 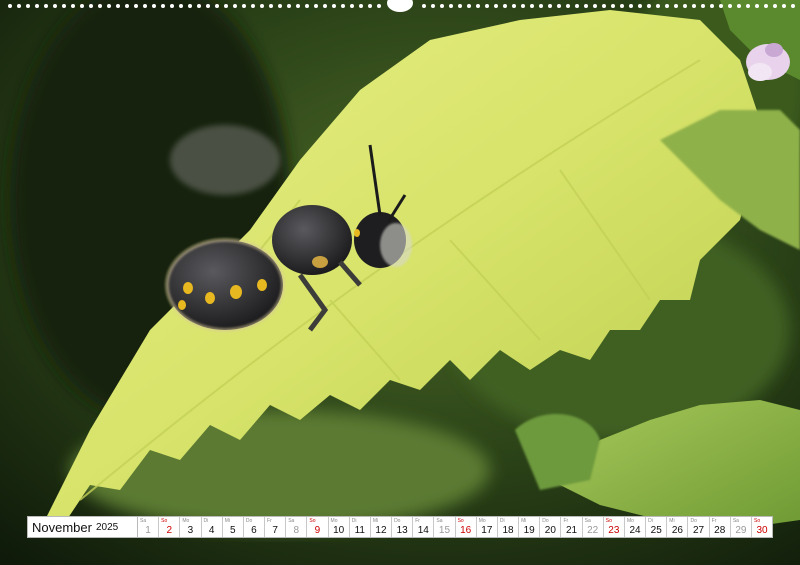 What do you see at coordinates (423, 530) in the screenshot?
I see `day-number: 14` at bounding box center [423, 530].